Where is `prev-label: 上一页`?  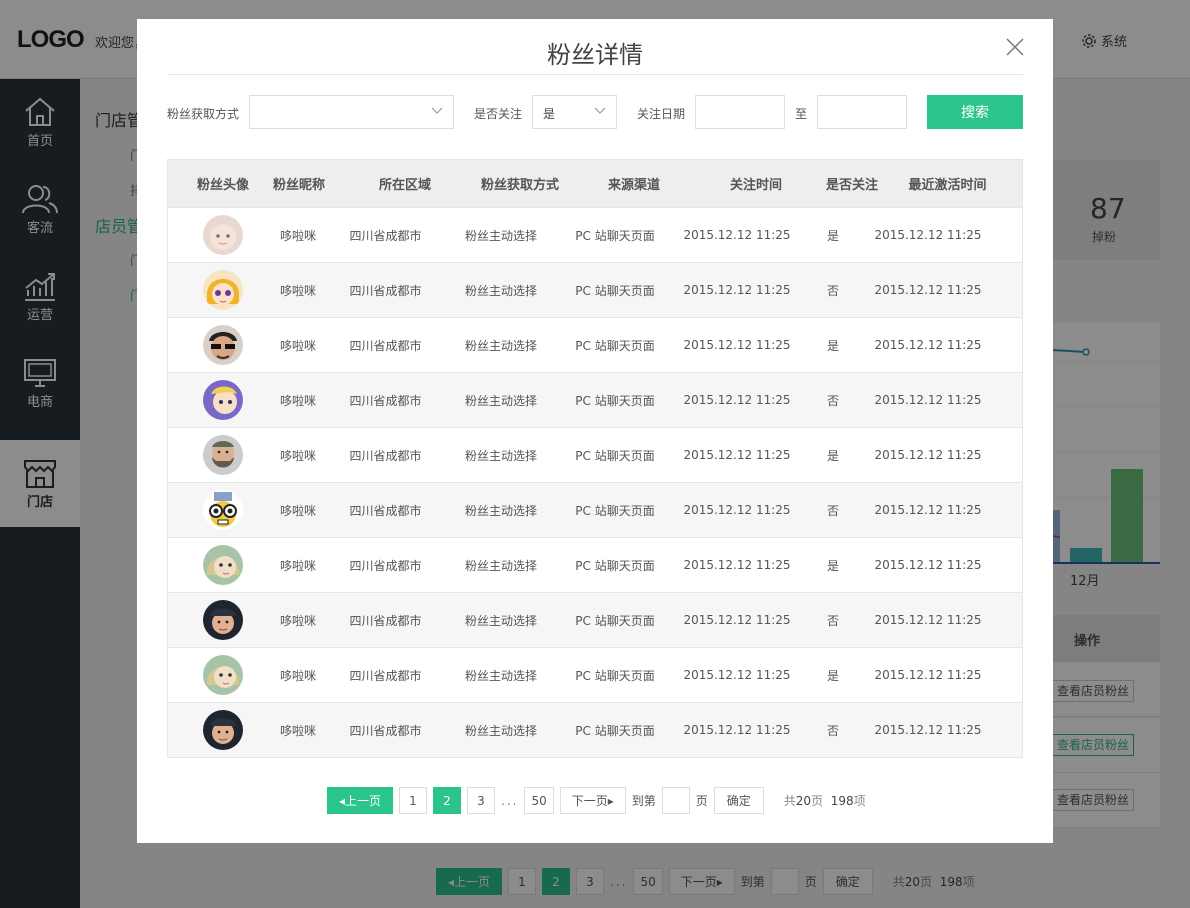
prev-label: 上一页 is located at coordinates (363, 801).